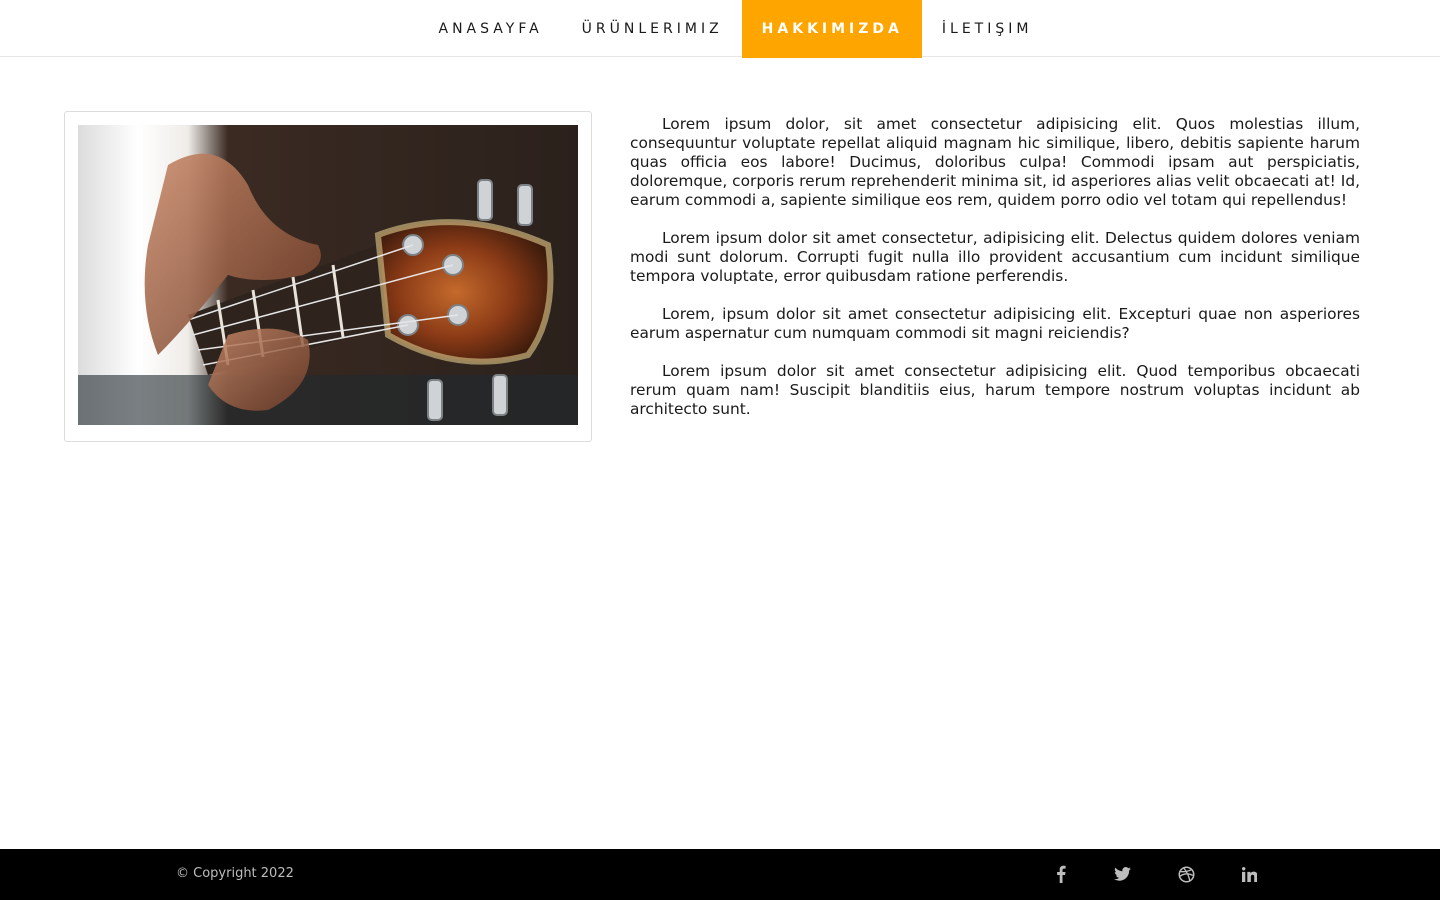  What do you see at coordinates (1061, 874) in the screenshot?
I see `facebook-icon` at bounding box center [1061, 874].